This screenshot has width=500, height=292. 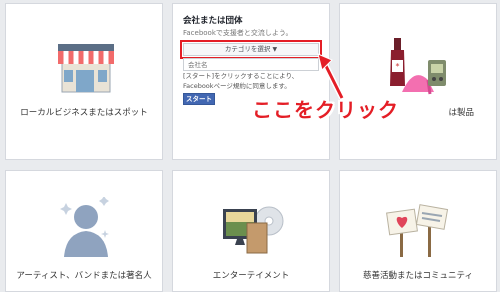 What do you see at coordinates (325, 110) in the screenshot?
I see `click-here-annotation: ここをクリック` at bounding box center [325, 110].